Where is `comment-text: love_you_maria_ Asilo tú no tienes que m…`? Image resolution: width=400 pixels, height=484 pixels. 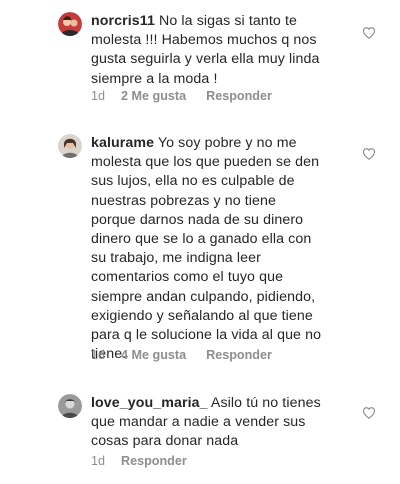 comment-text: love_you_maria_ Asilo tú no tienes que m… is located at coordinates (222, 423).